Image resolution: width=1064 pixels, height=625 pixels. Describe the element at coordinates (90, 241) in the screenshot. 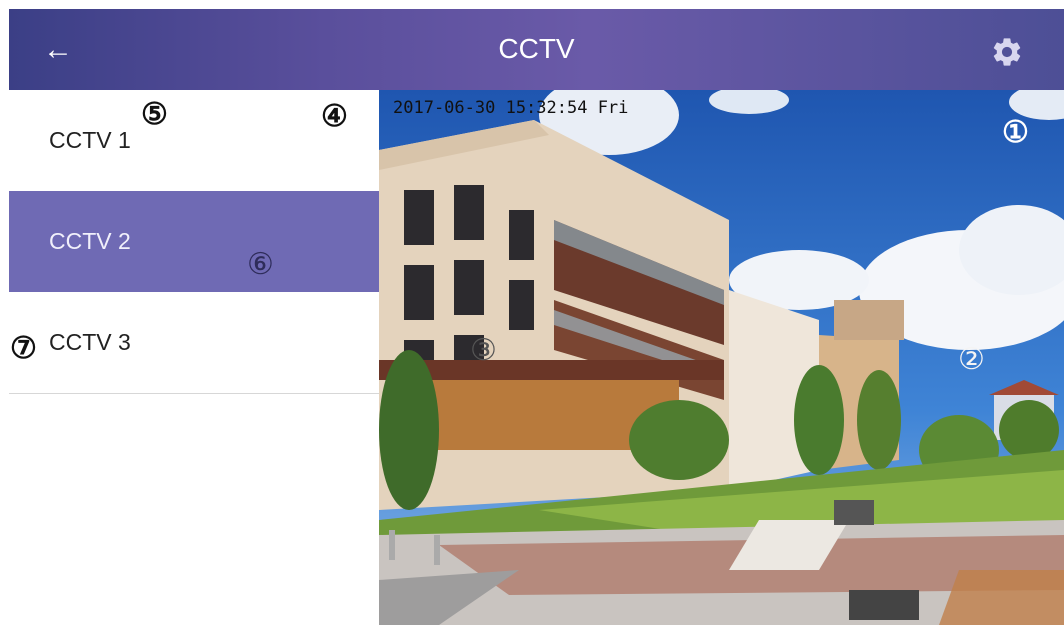

I see `camera-label: CCTV 2` at that location.